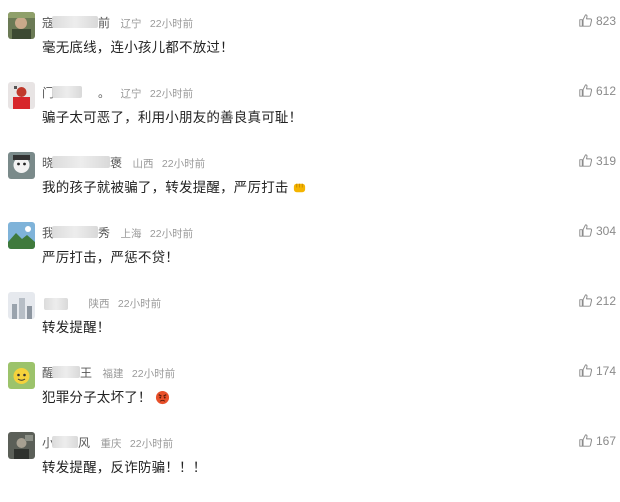 This screenshot has height=502, width=620. I want to click on comment-text: 我的孩子就被骗了，转发提醒，严厉打击, so click(174, 187).